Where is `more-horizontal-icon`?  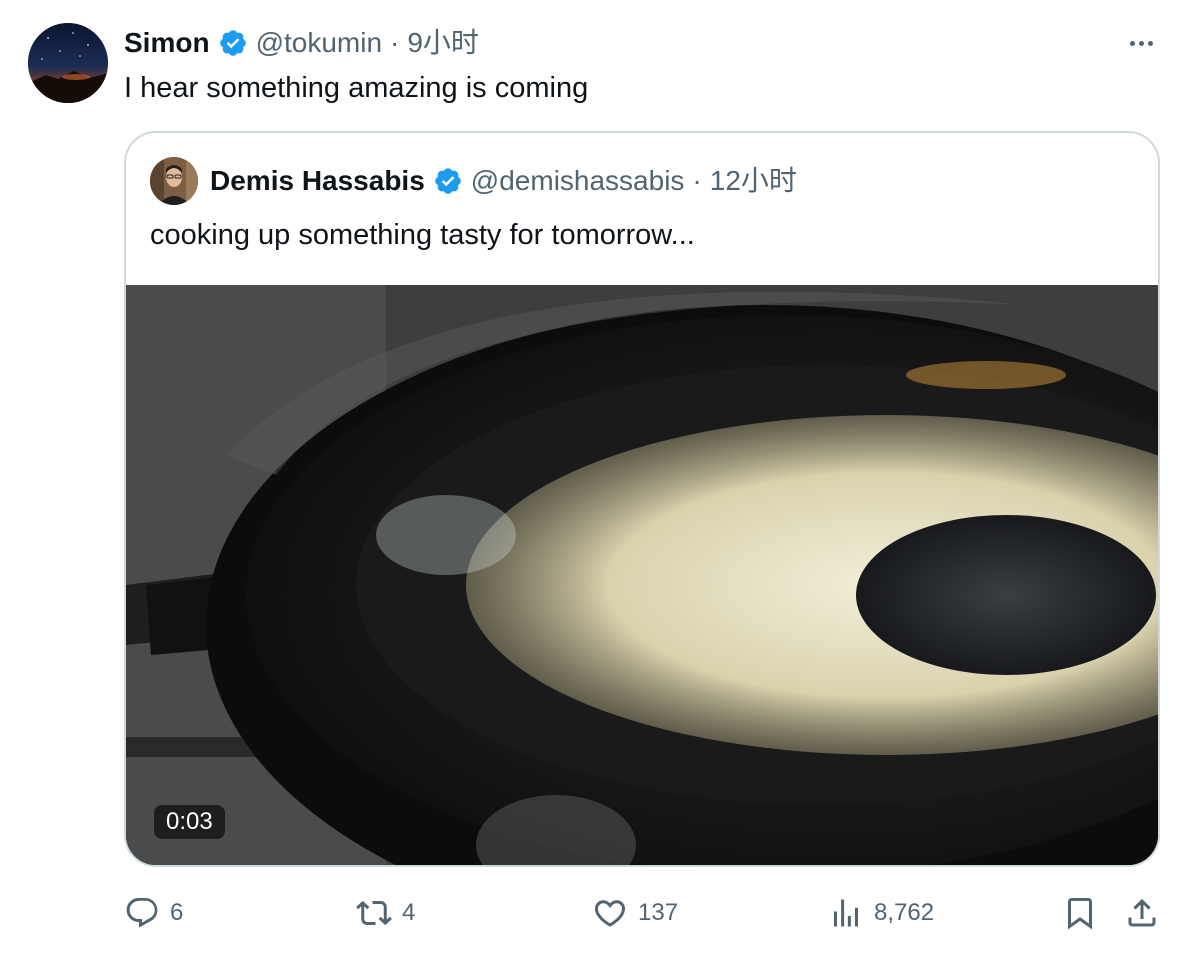
more-horizontal-icon is located at coordinates (1141, 43).